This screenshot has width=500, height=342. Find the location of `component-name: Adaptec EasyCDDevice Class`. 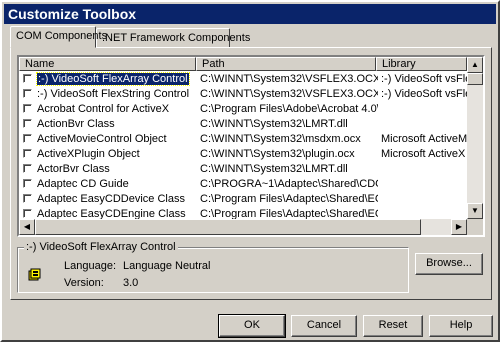

component-name: Adaptec EasyCDDevice Class is located at coordinates (111, 199).